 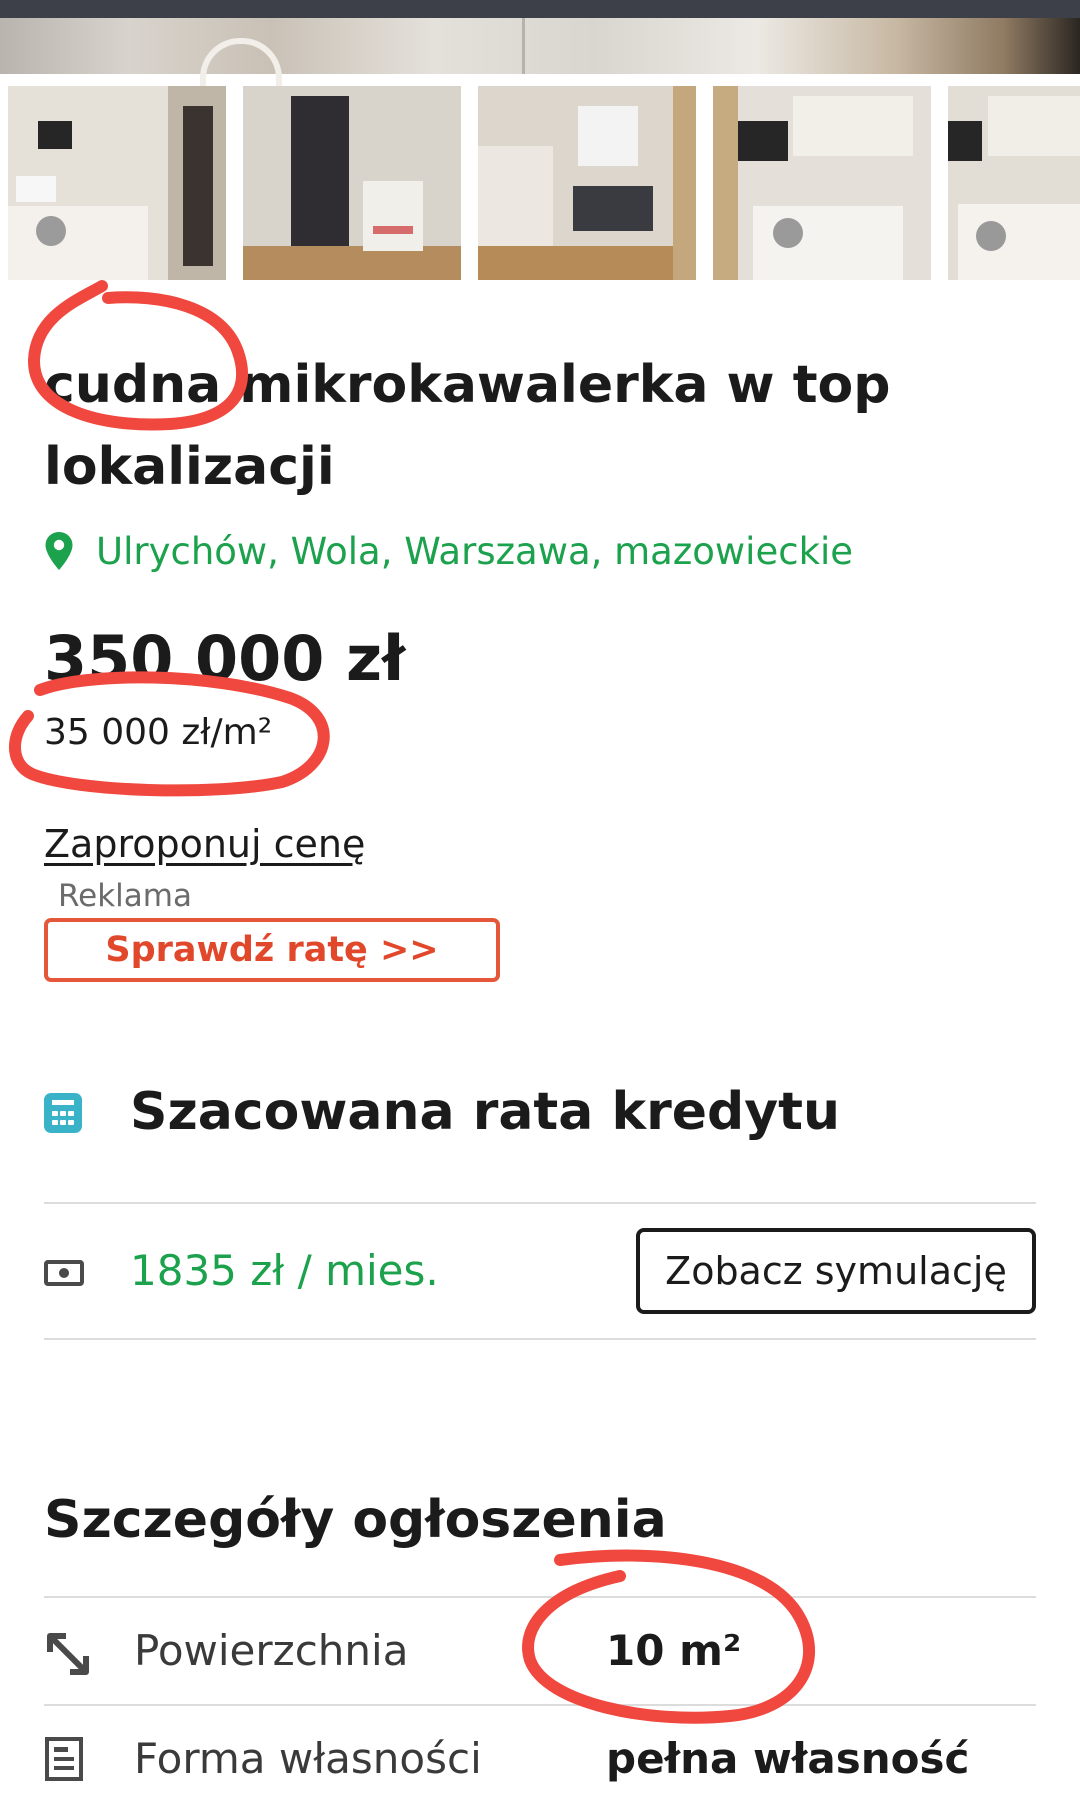 I want to click on loan-section-title: Szacowana rata kredytu, so click(x=485, y=1112).